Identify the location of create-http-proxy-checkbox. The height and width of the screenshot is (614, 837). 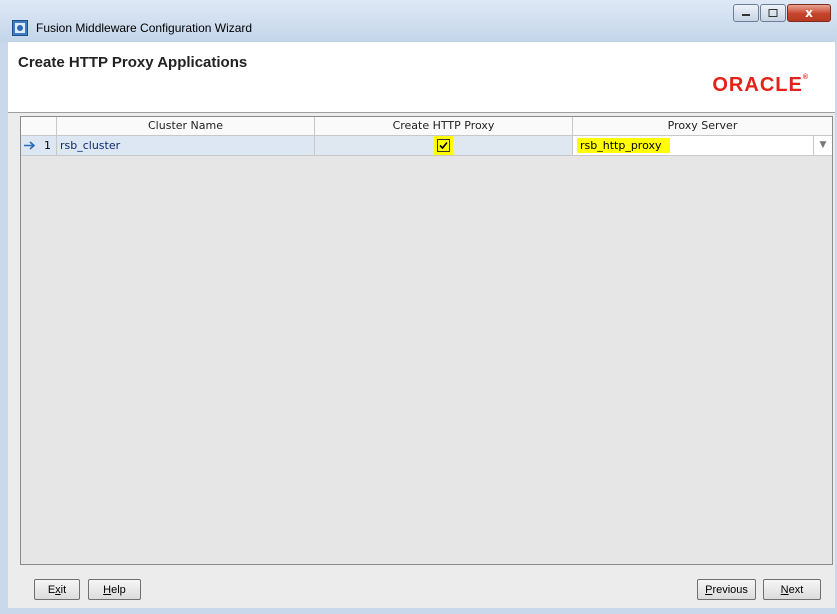
(443, 145).